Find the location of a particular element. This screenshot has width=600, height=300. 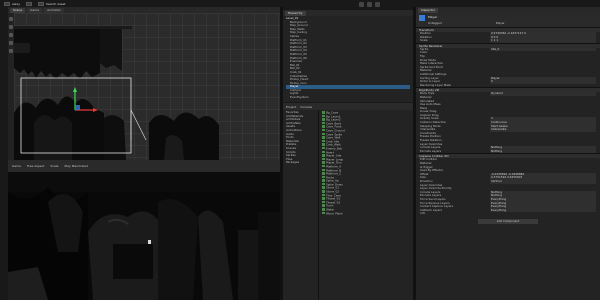

rotate-tool-icon is located at coordinates (11, 35).